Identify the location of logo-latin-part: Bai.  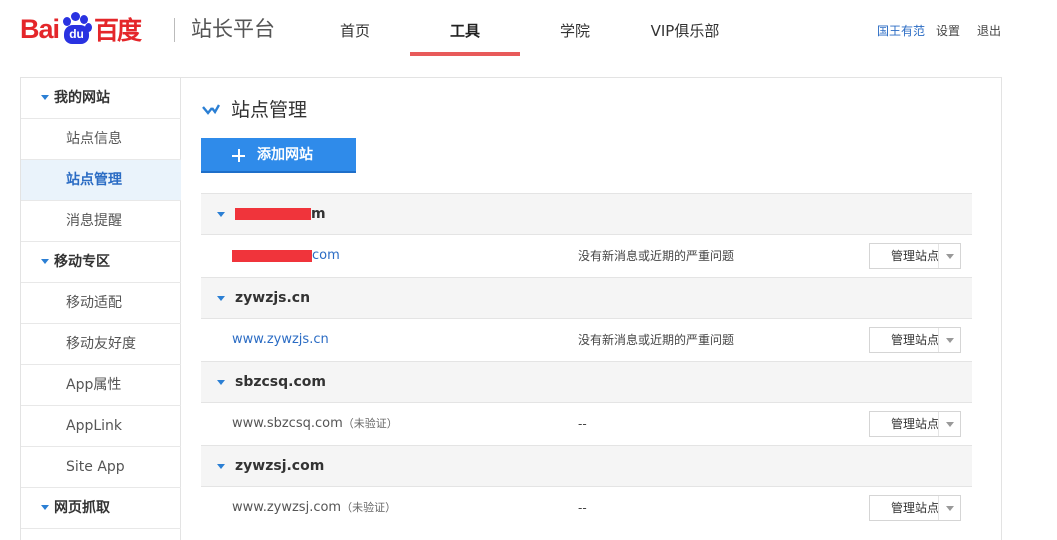
(40, 28).